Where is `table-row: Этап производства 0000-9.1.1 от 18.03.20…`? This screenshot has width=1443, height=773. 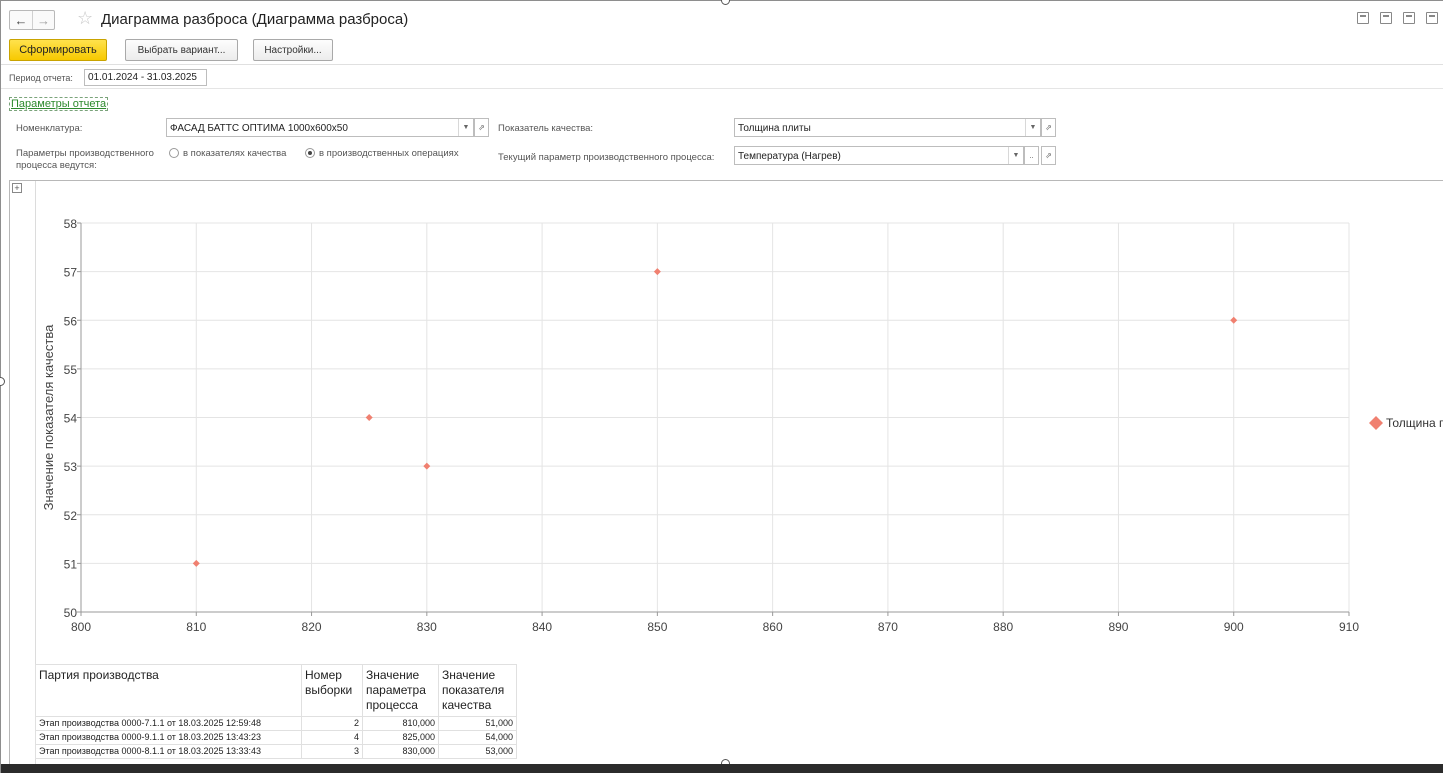 table-row: Этап производства 0000-9.1.1 от 18.03.20… is located at coordinates (276, 737).